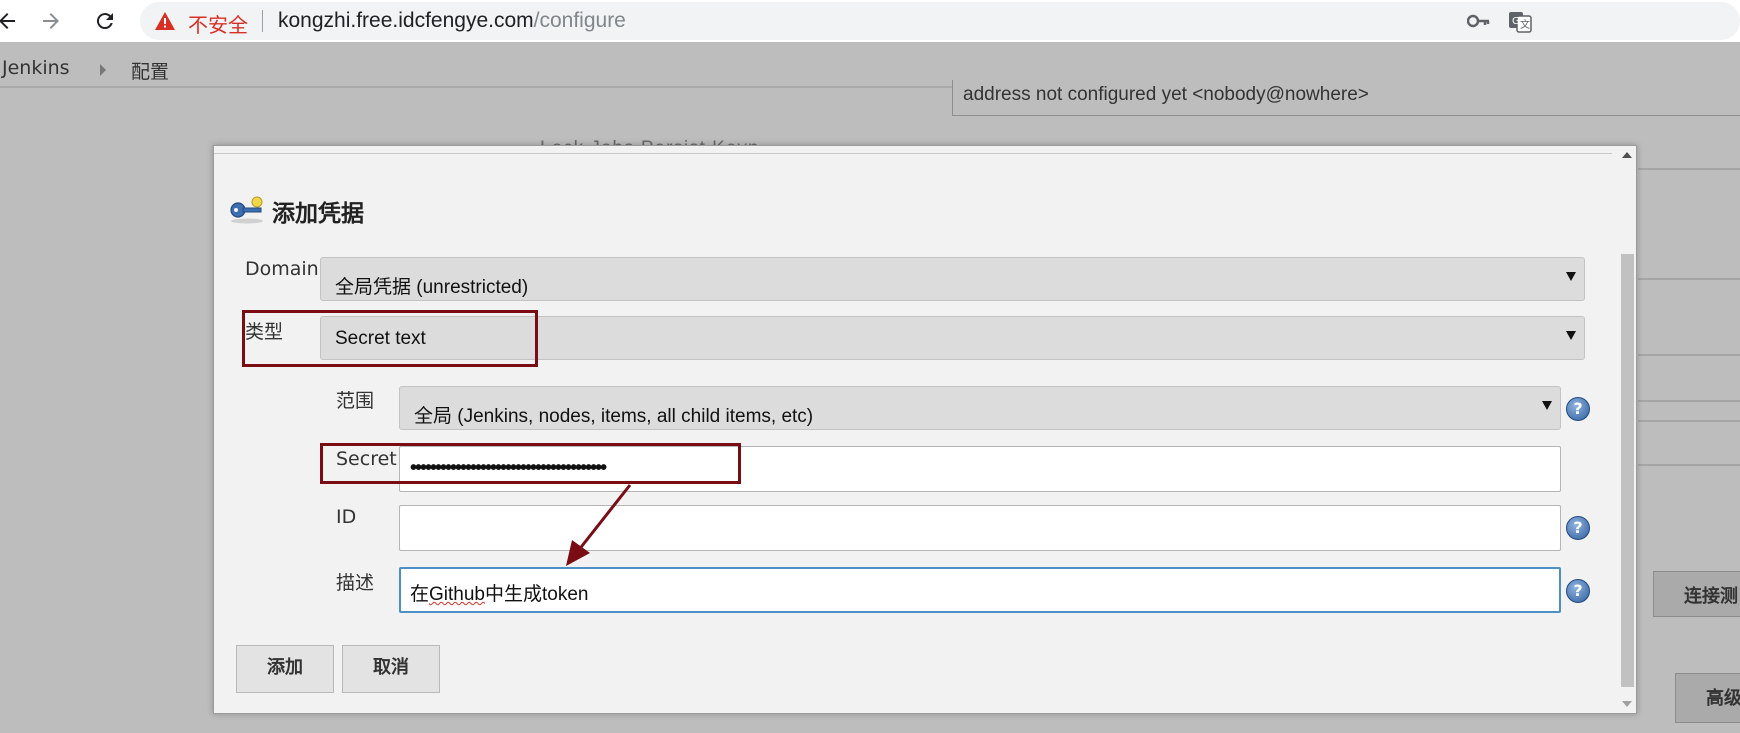  Describe the element at coordinates (537, 594) in the screenshot. I see `description-text-suffix: 中生成token` at that location.